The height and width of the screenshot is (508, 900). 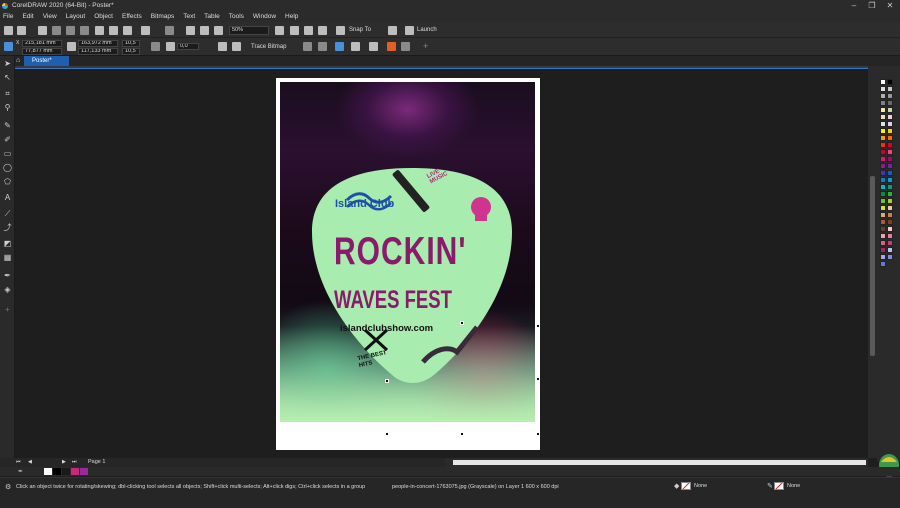 I want to click on connector-tool-icon: ⤴, so click(x=7, y=228).